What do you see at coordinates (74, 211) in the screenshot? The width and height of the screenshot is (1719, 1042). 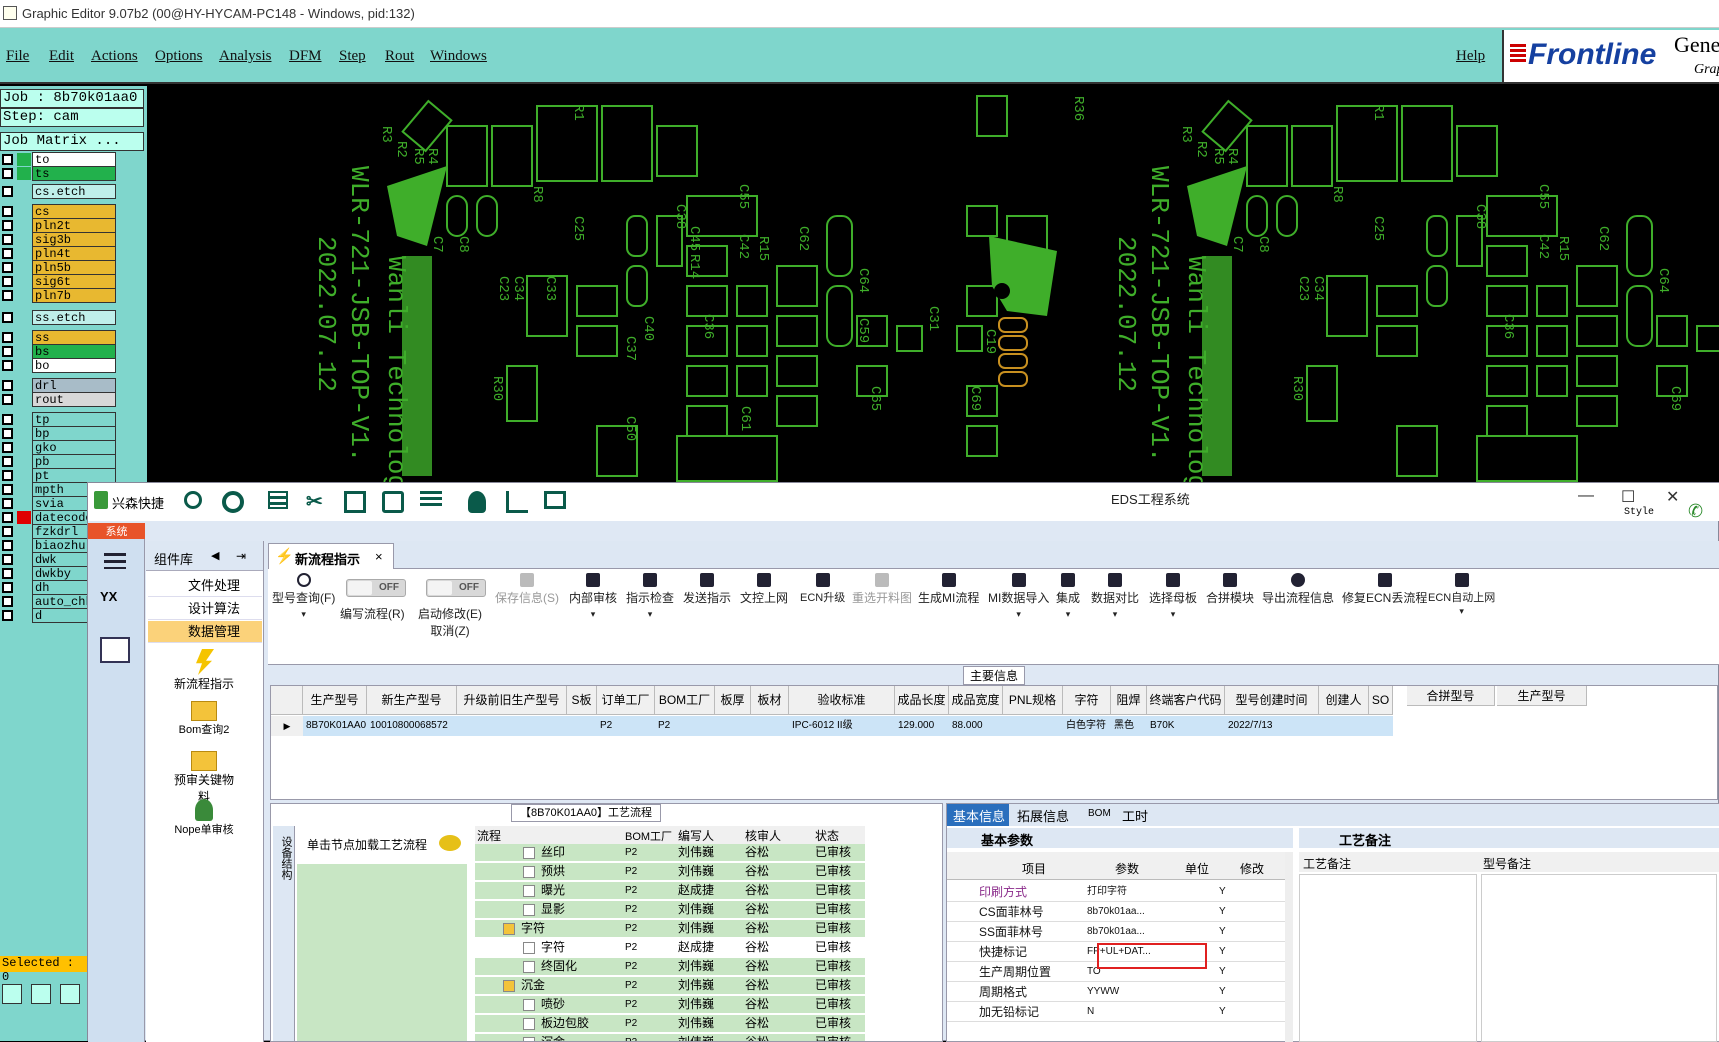 I see `layer-name: cs` at bounding box center [74, 211].